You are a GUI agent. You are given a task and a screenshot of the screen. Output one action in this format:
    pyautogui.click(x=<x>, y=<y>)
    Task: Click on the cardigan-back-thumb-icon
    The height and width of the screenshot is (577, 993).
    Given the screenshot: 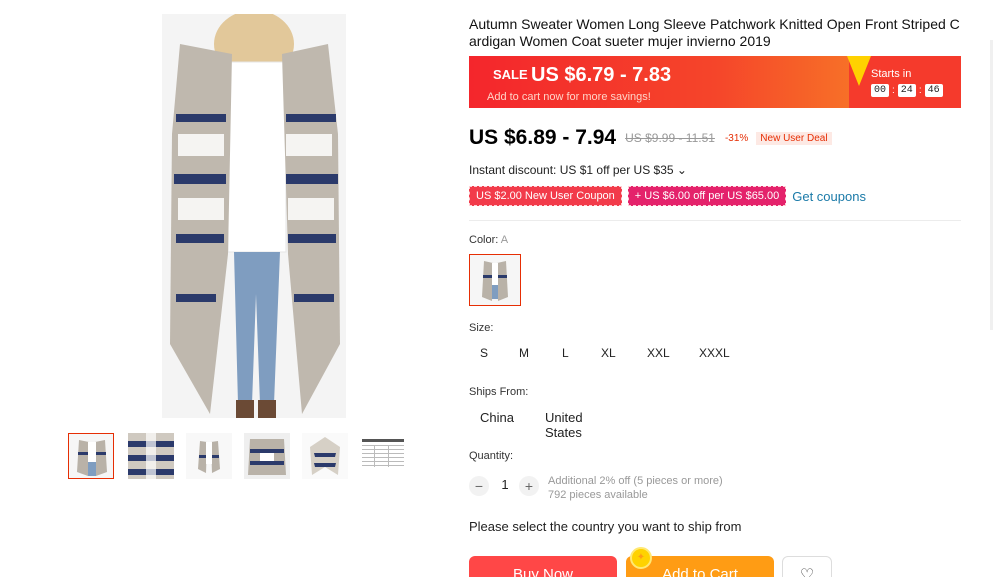 What is the action you would take?
    pyautogui.click(x=267, y=456)
    